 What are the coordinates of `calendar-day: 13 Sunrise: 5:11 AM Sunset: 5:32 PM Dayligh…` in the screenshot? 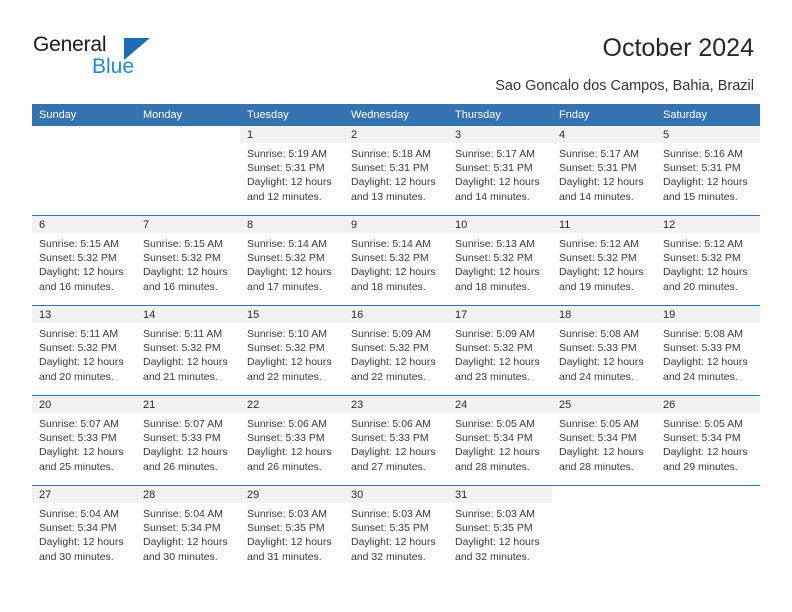 It's located at (84, 350).